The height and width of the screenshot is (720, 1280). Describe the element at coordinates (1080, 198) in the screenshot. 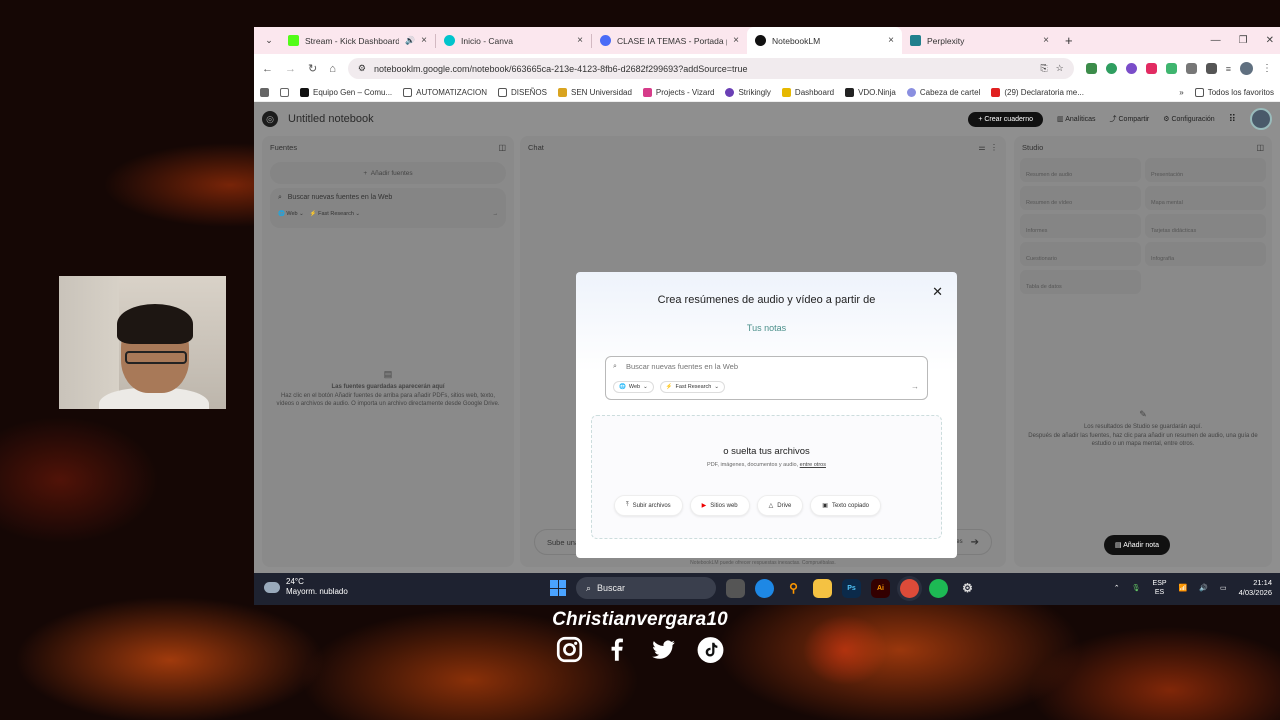

I see `studio-card-video: Resumen de vídeo` at that location.